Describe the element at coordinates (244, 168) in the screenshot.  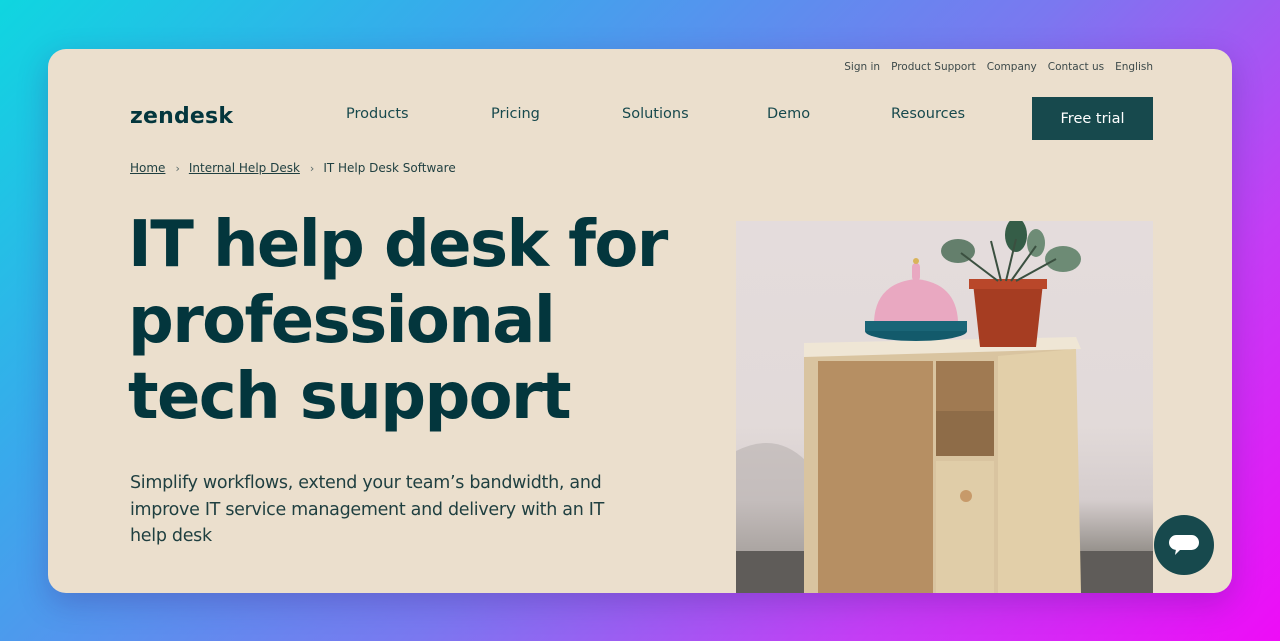
I see `breadcrumb-internal-help-desk: Internal Help Desk` at that location.